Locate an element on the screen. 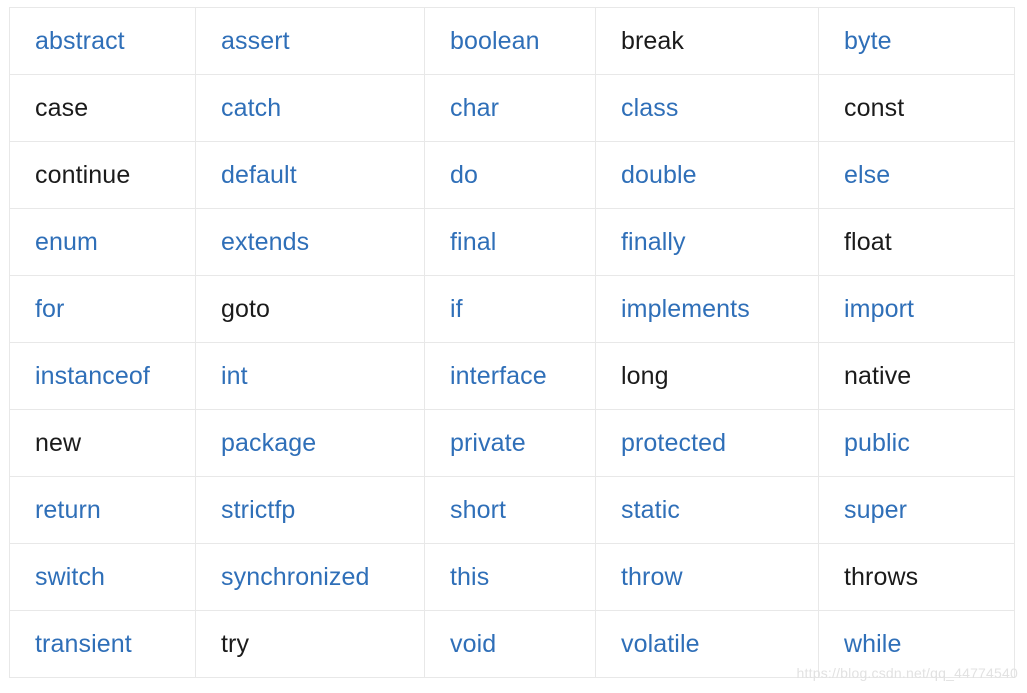 This screenshot has width=1027, height=693. keyword-link: void is located at coordinates (473, 644).